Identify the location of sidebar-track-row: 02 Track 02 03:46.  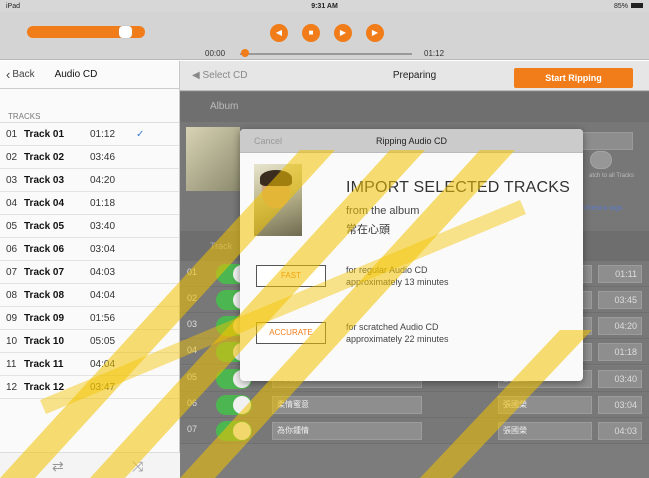
(89, 157).